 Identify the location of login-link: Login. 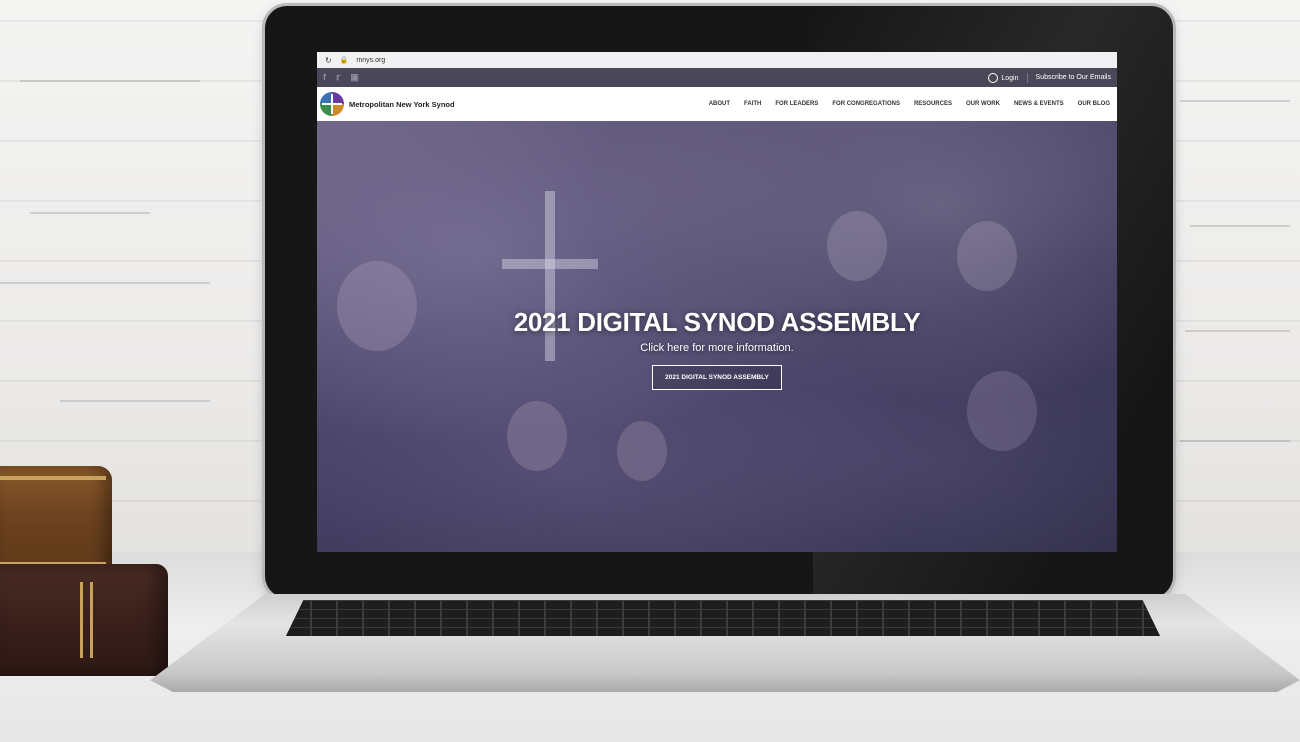
(1003, 77).